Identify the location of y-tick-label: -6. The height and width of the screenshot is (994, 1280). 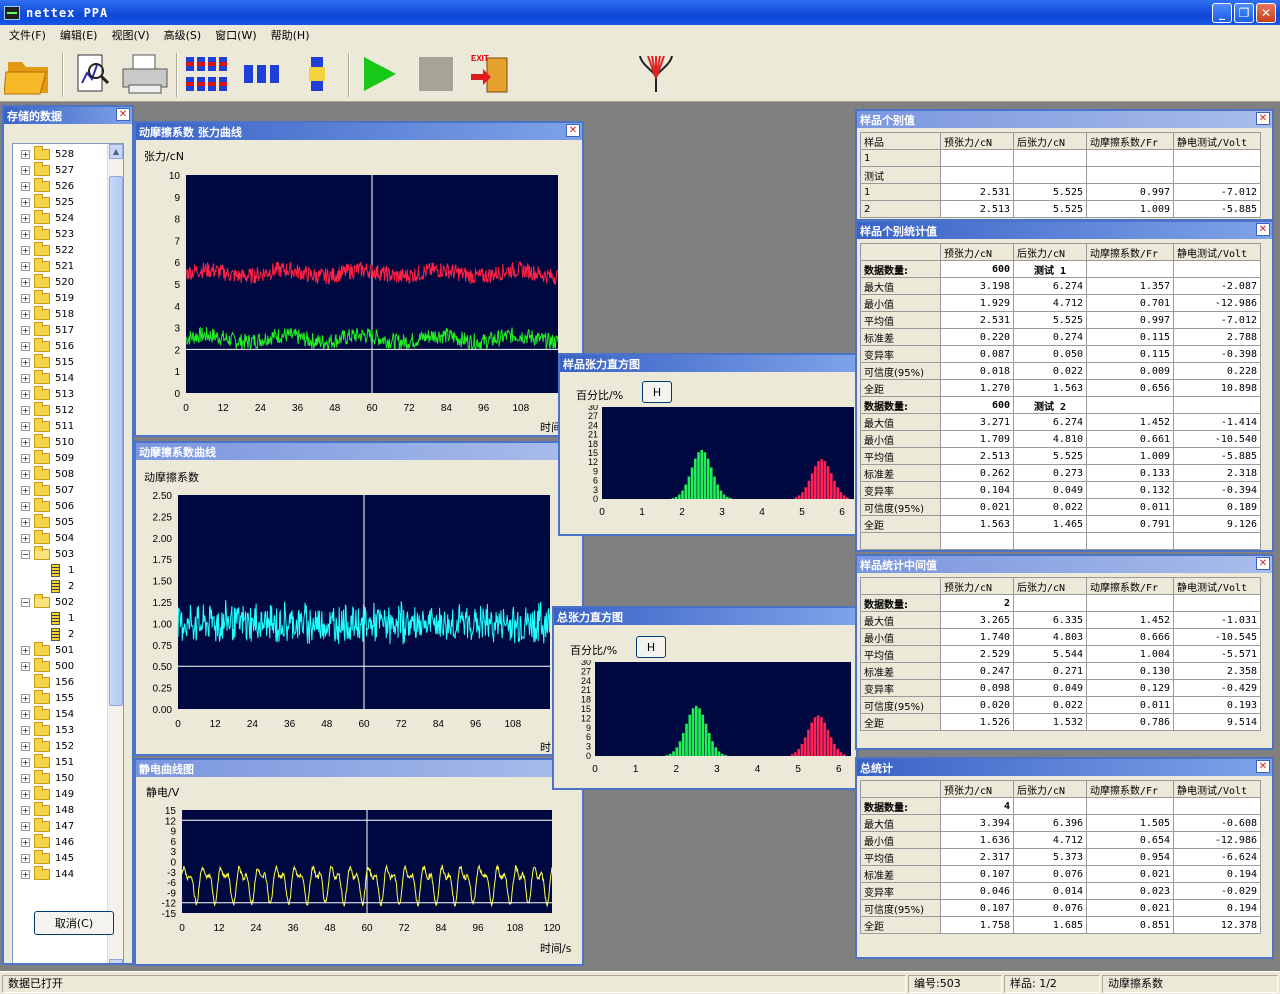
(171, 883).